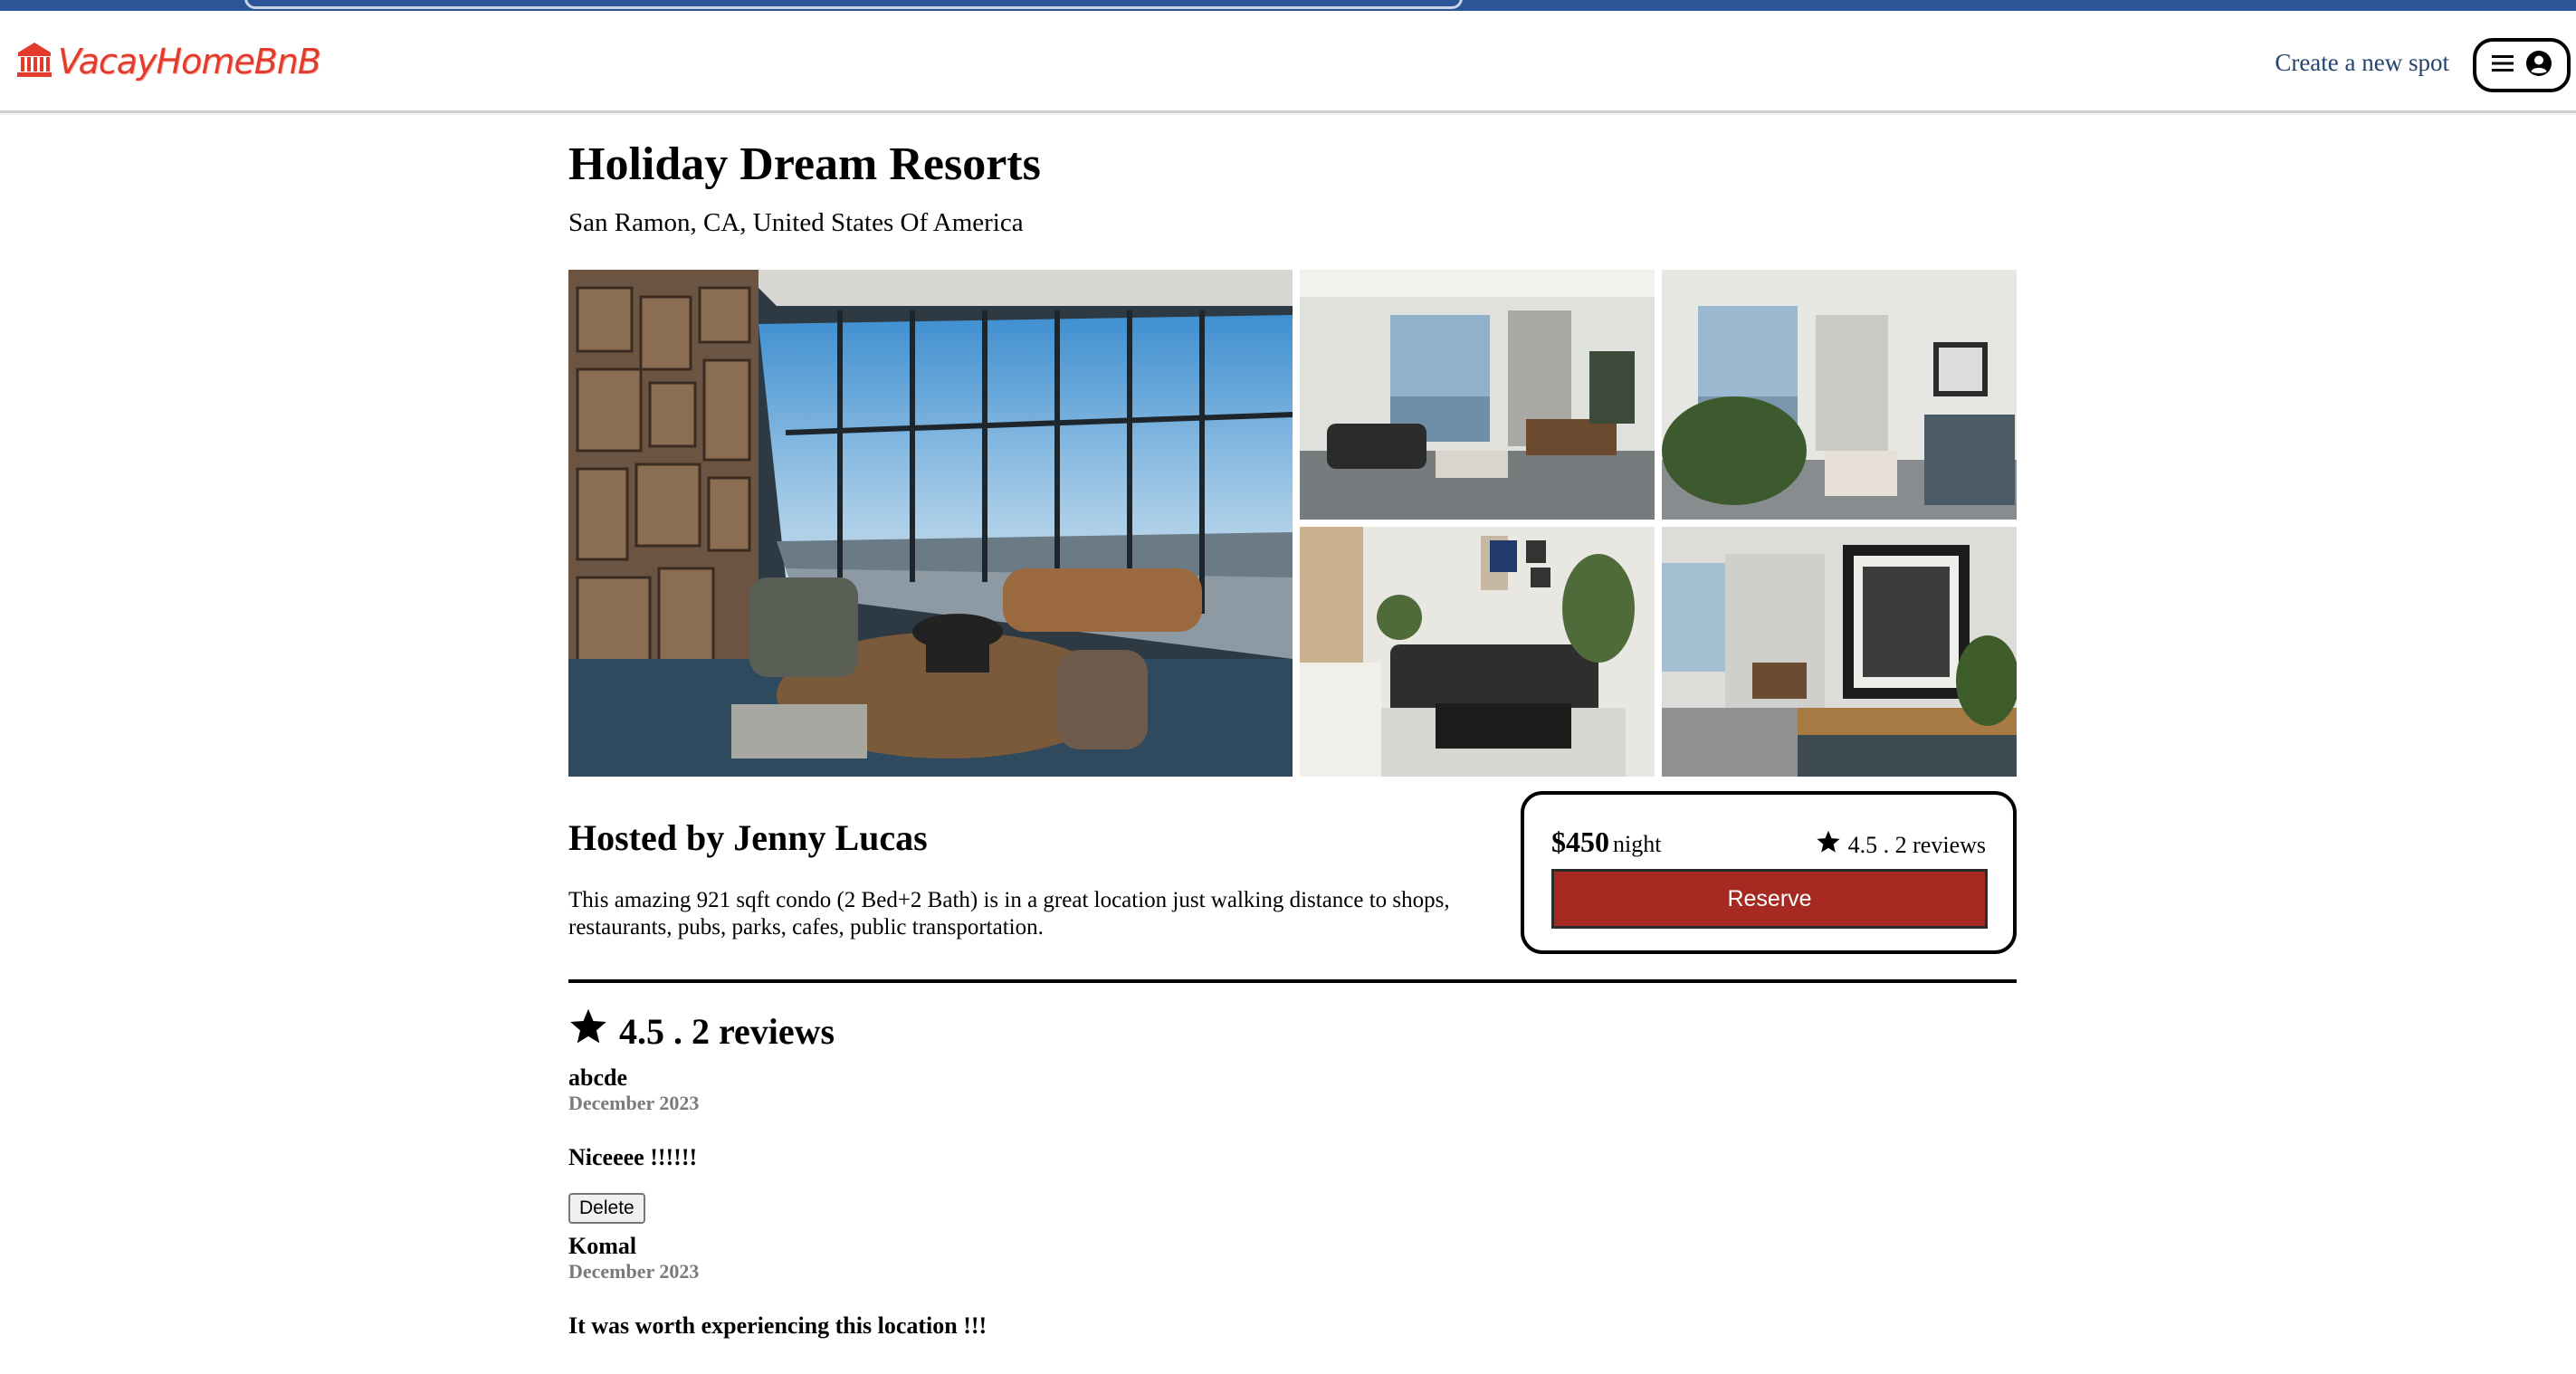  I want to click on reserve-button: Reserve, so click(1769, 899).